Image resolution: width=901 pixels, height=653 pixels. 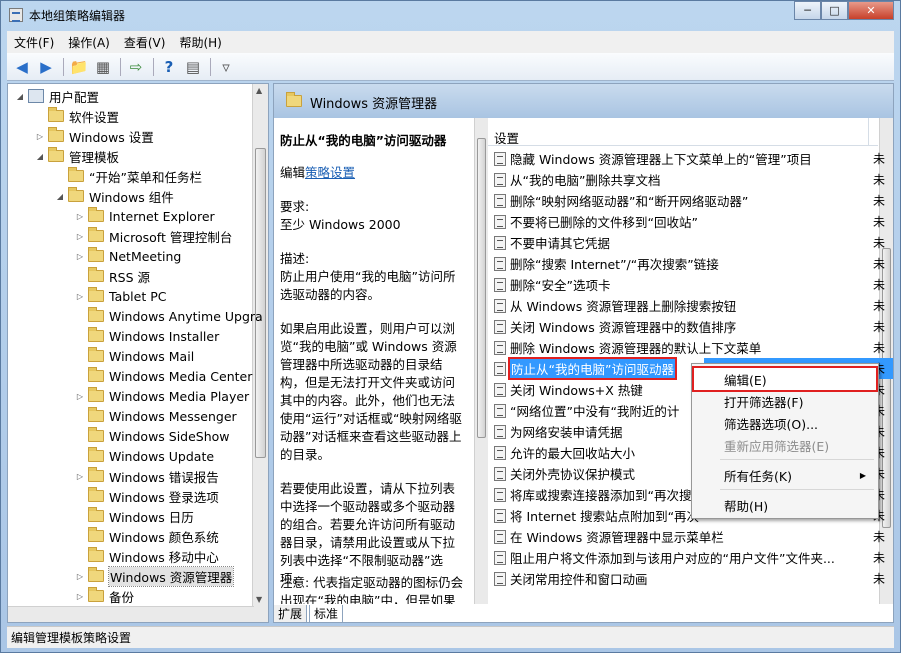 I want to click on tree-item: “开始”菜单和任务栏, so click(x=128, y=176).